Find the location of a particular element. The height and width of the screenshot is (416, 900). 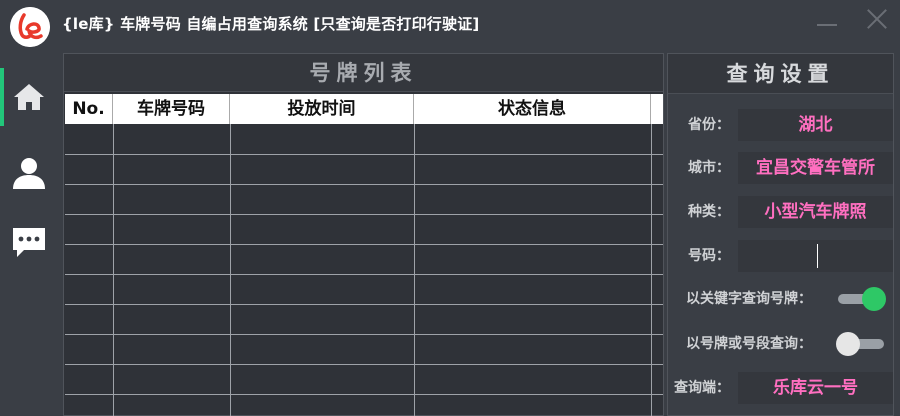

endpoint-value: 乐库云一号 is located at coordinates (815, 388).